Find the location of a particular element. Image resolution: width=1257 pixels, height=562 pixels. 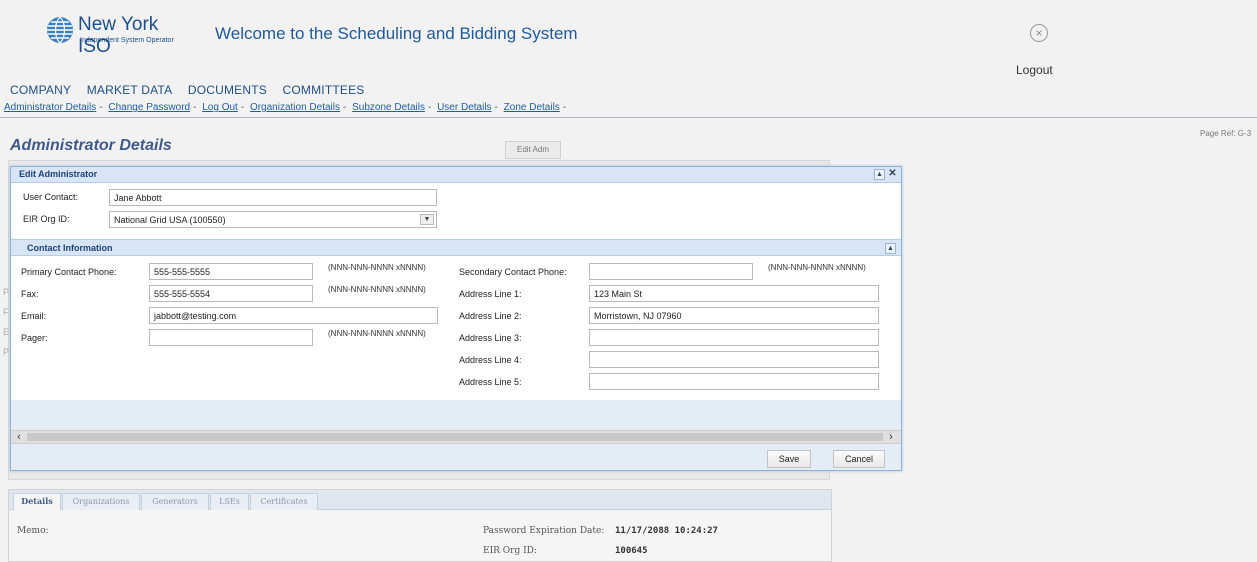

header-divider is located at coordinates (628, 117).